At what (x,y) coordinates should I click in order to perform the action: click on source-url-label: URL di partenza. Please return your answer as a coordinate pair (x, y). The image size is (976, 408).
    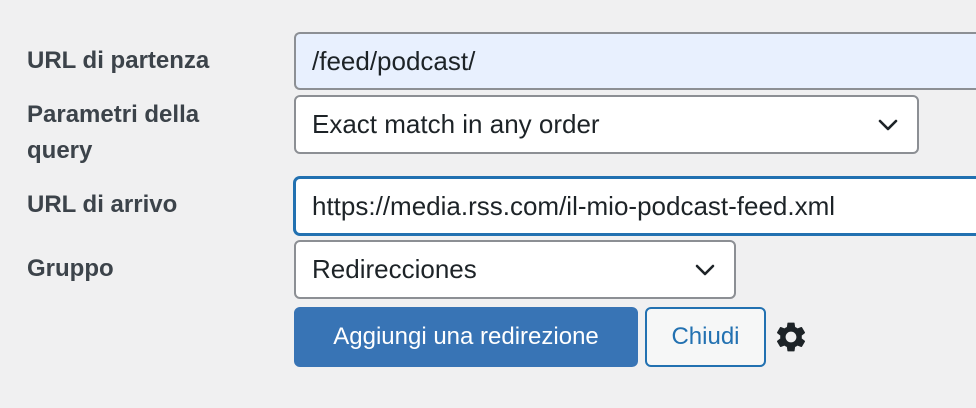
    Looking at the image, I should click on (118, 60).